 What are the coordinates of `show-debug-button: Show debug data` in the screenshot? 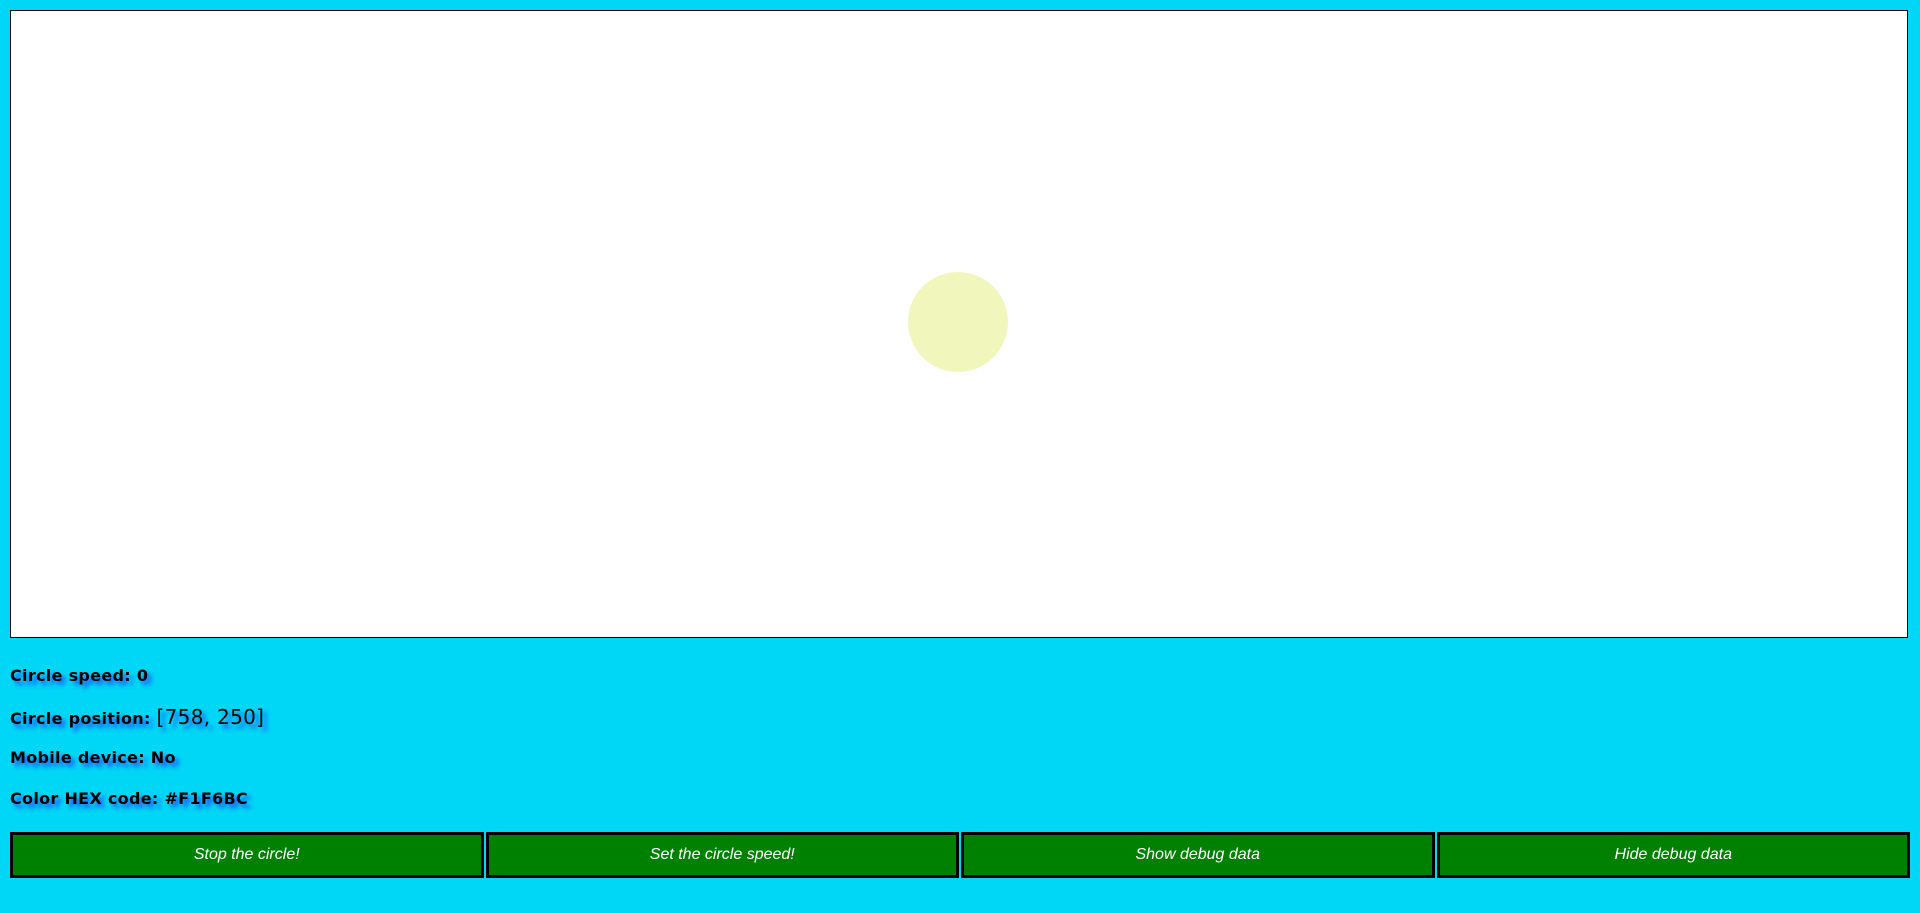 It's located at (1198, 855).